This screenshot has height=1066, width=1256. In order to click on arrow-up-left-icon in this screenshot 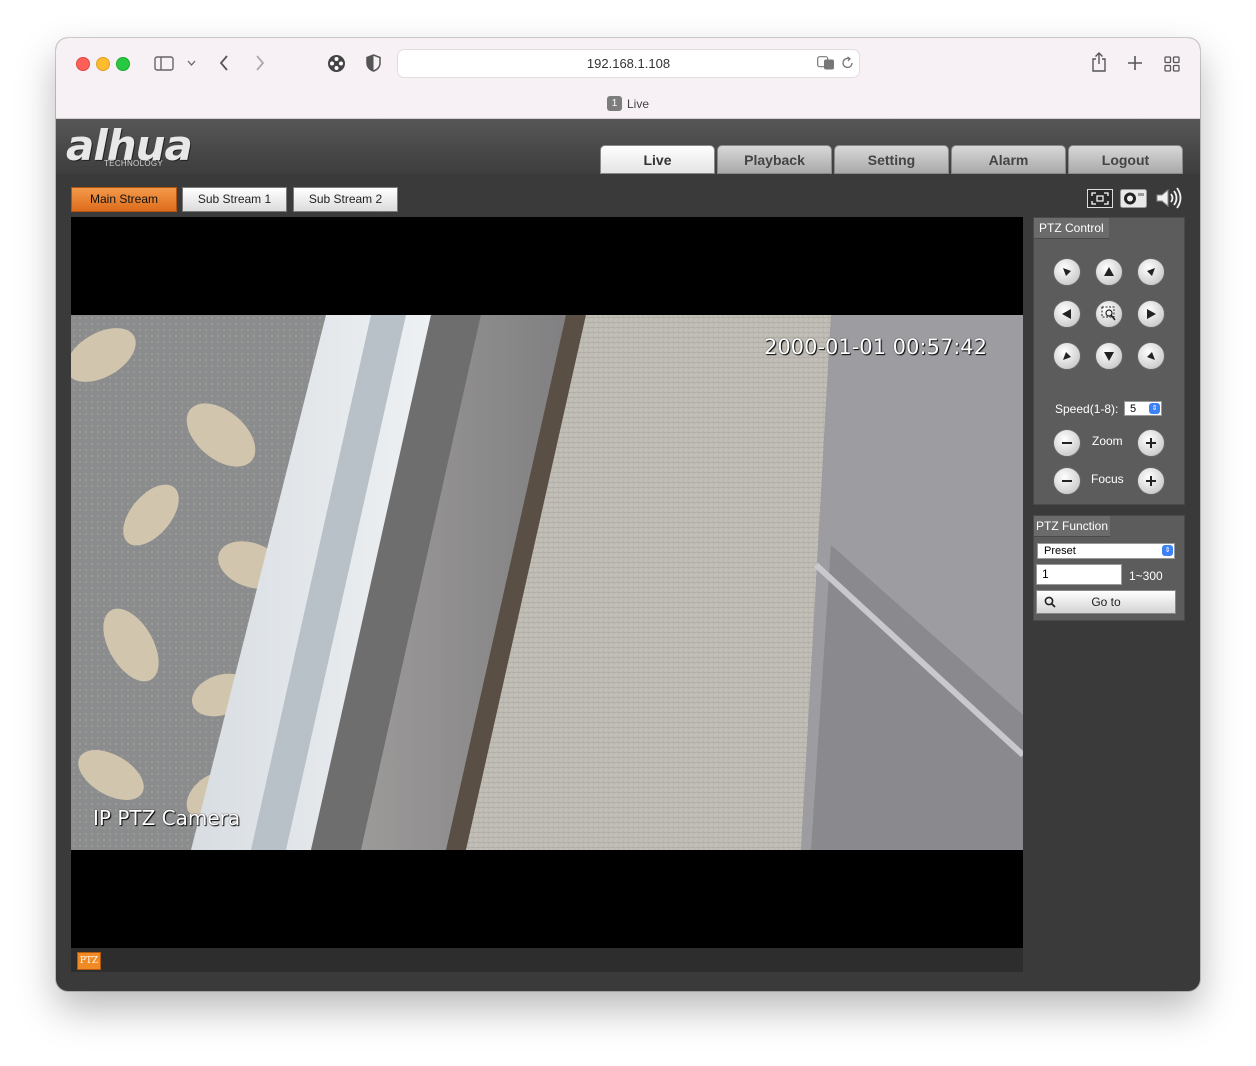, I will do `click(1067, 272)`.